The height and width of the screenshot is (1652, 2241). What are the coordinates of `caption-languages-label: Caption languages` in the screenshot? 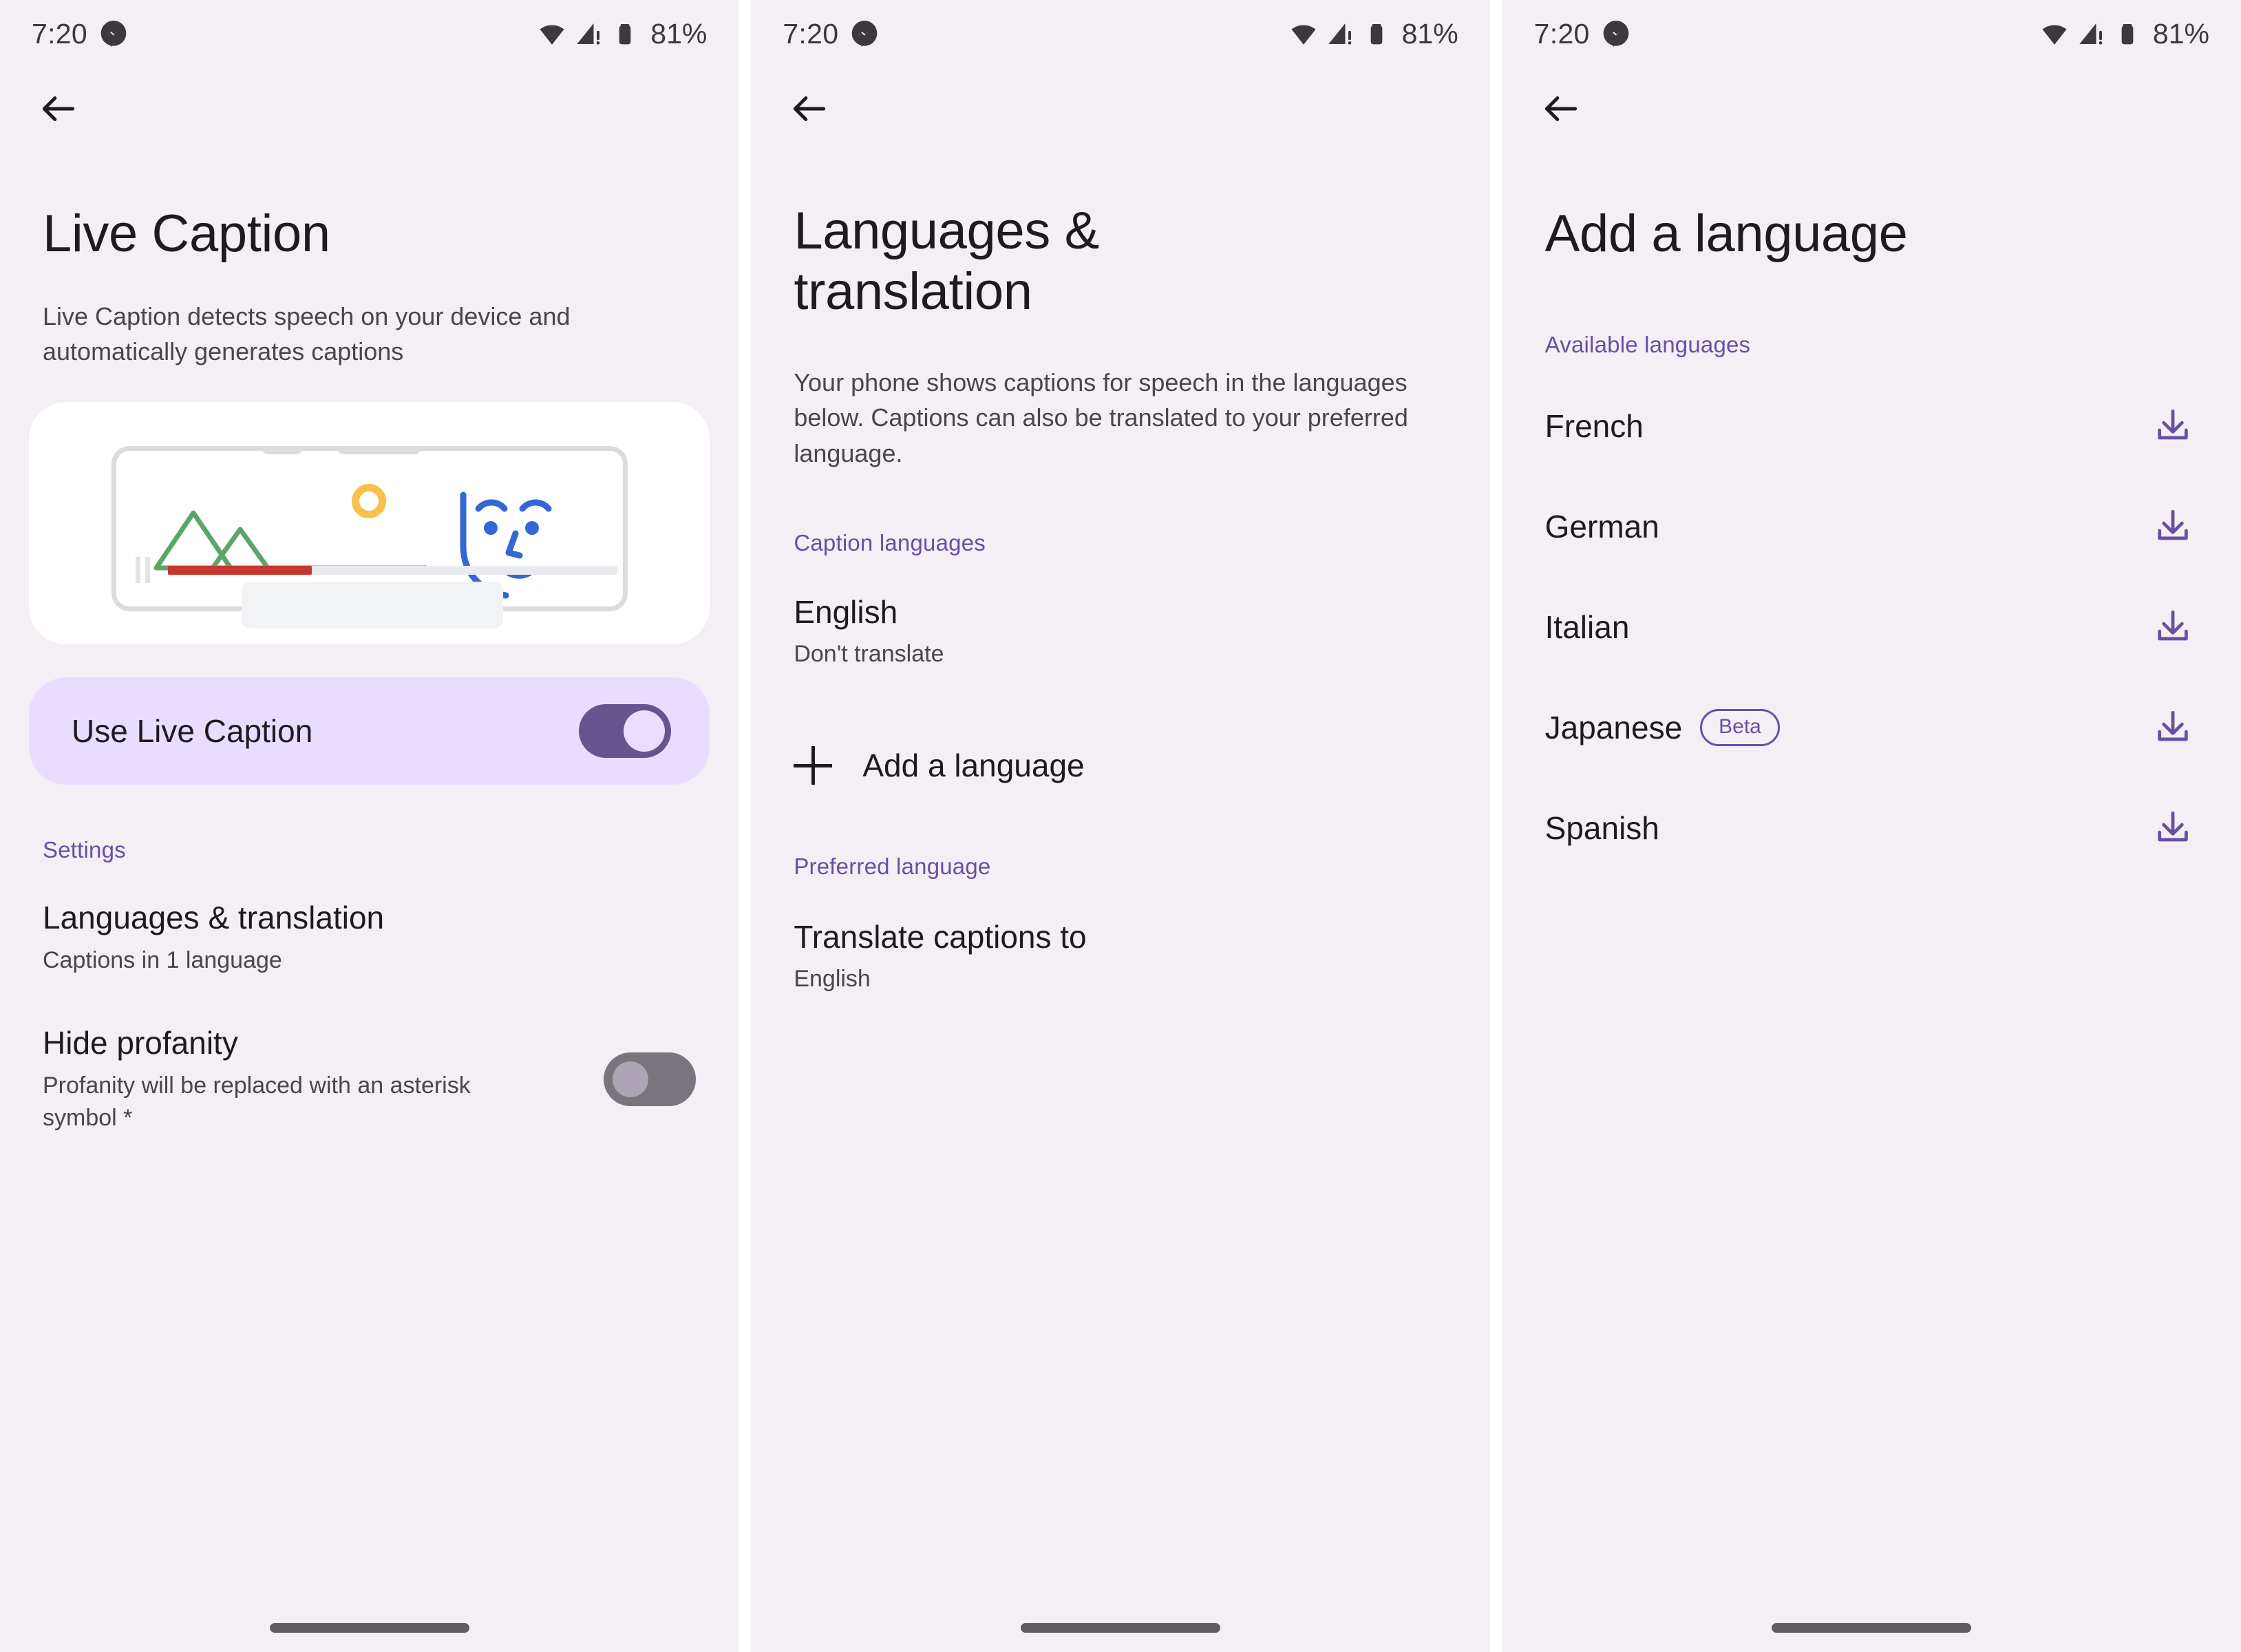 It's located at (890, 542).